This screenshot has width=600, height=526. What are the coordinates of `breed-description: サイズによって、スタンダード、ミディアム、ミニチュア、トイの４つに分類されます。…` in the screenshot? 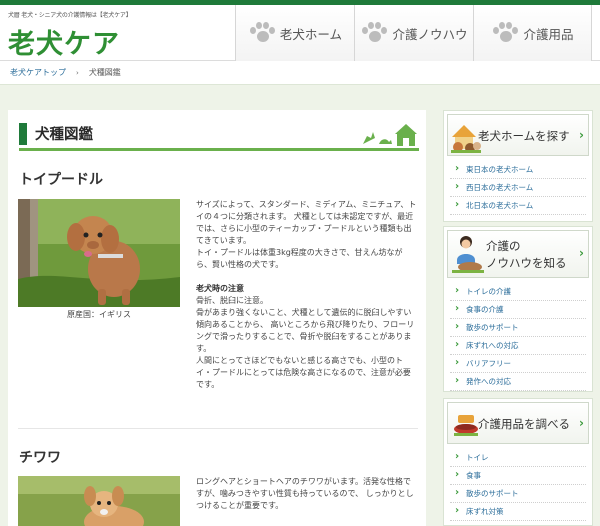 It's located at (307, 295).